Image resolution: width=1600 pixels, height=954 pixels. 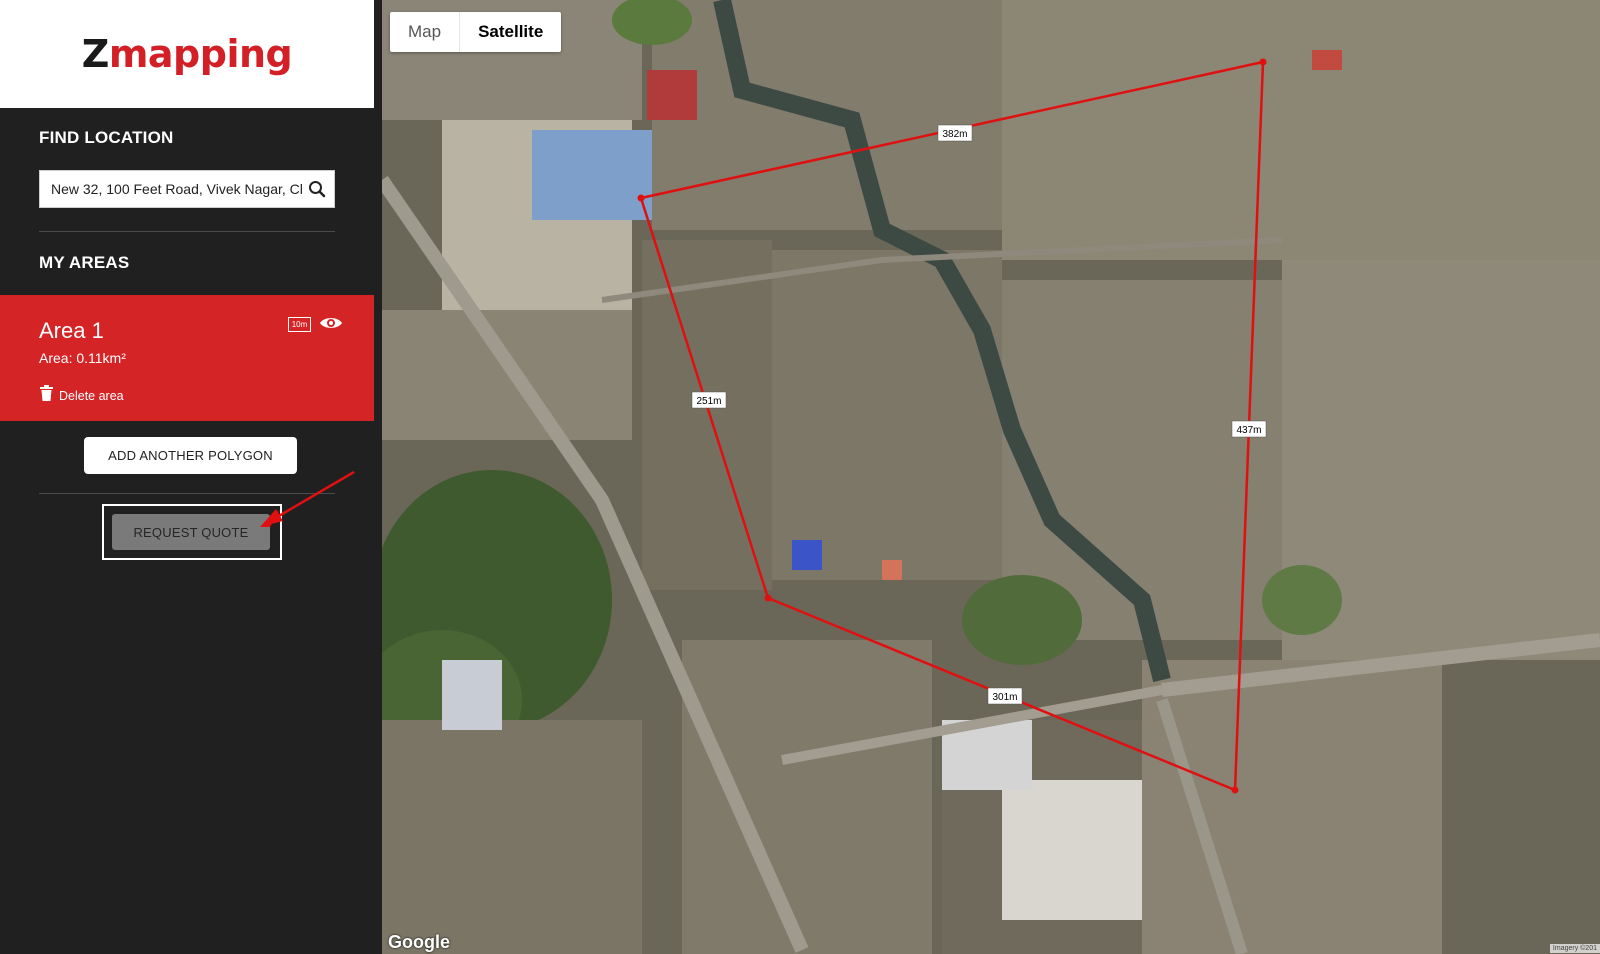 I want to click on request-quote-button: REQUEST QUOTE, so click(x=191, y=532).